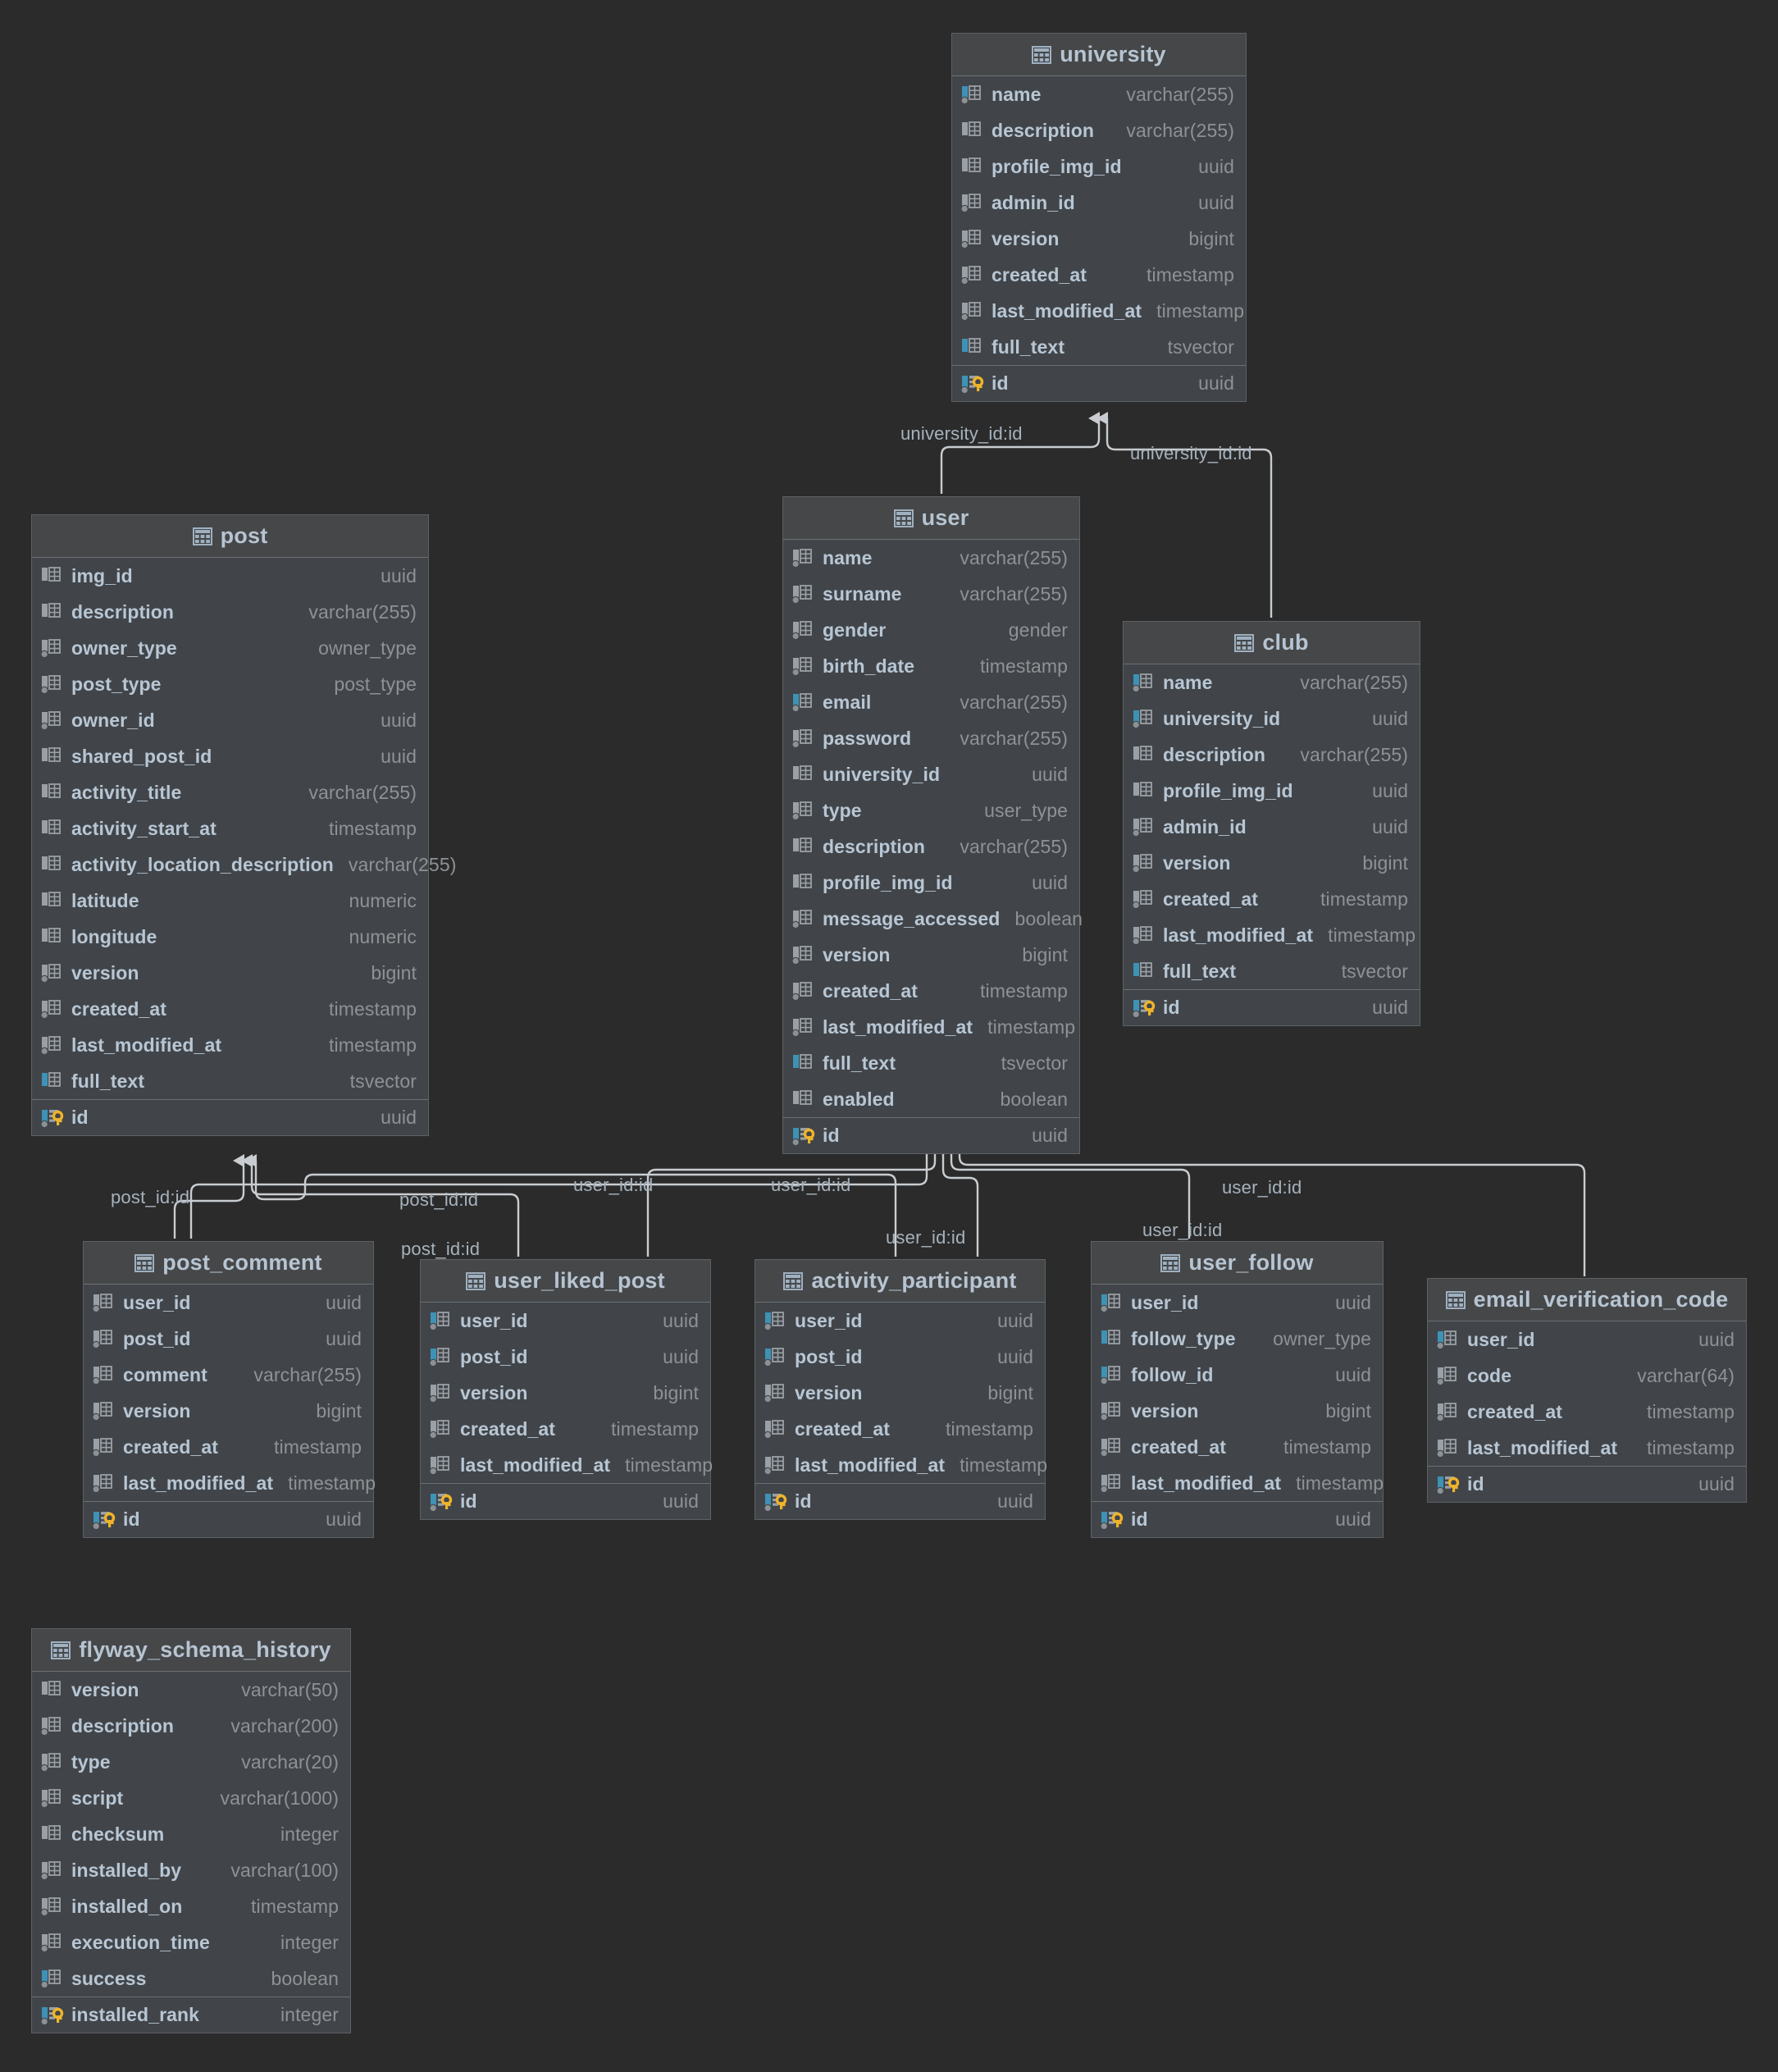 The width and height of the screenshot is (1778, 2072). I want to click on table-header-flyway_schema_history: flyway_schema_history, so click(191, 1651).